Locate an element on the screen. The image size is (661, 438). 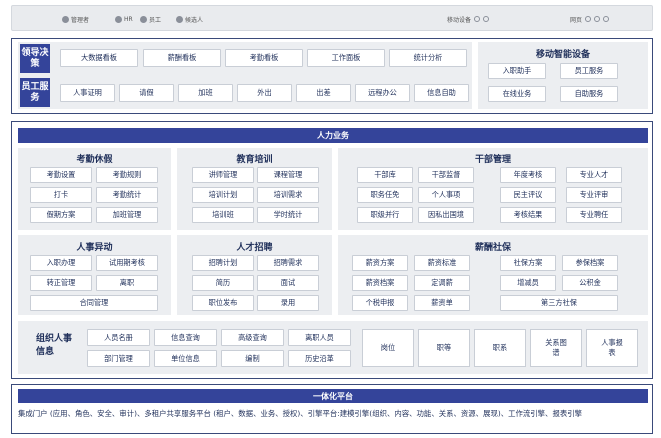
org-item: 部门管理 is located at coordinates (118, 358).